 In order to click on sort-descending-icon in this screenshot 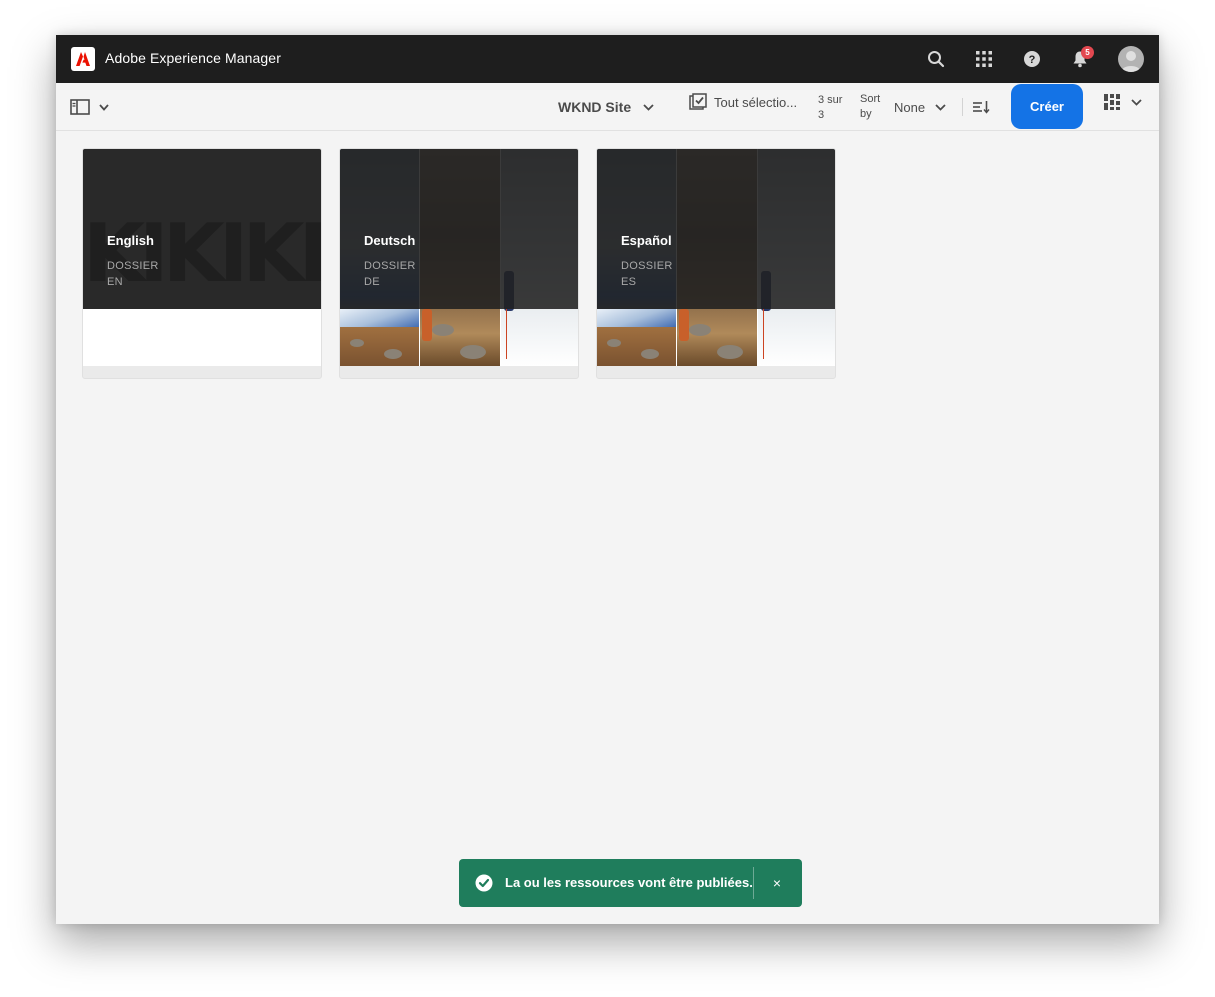, I will do `click(981, 107)`.